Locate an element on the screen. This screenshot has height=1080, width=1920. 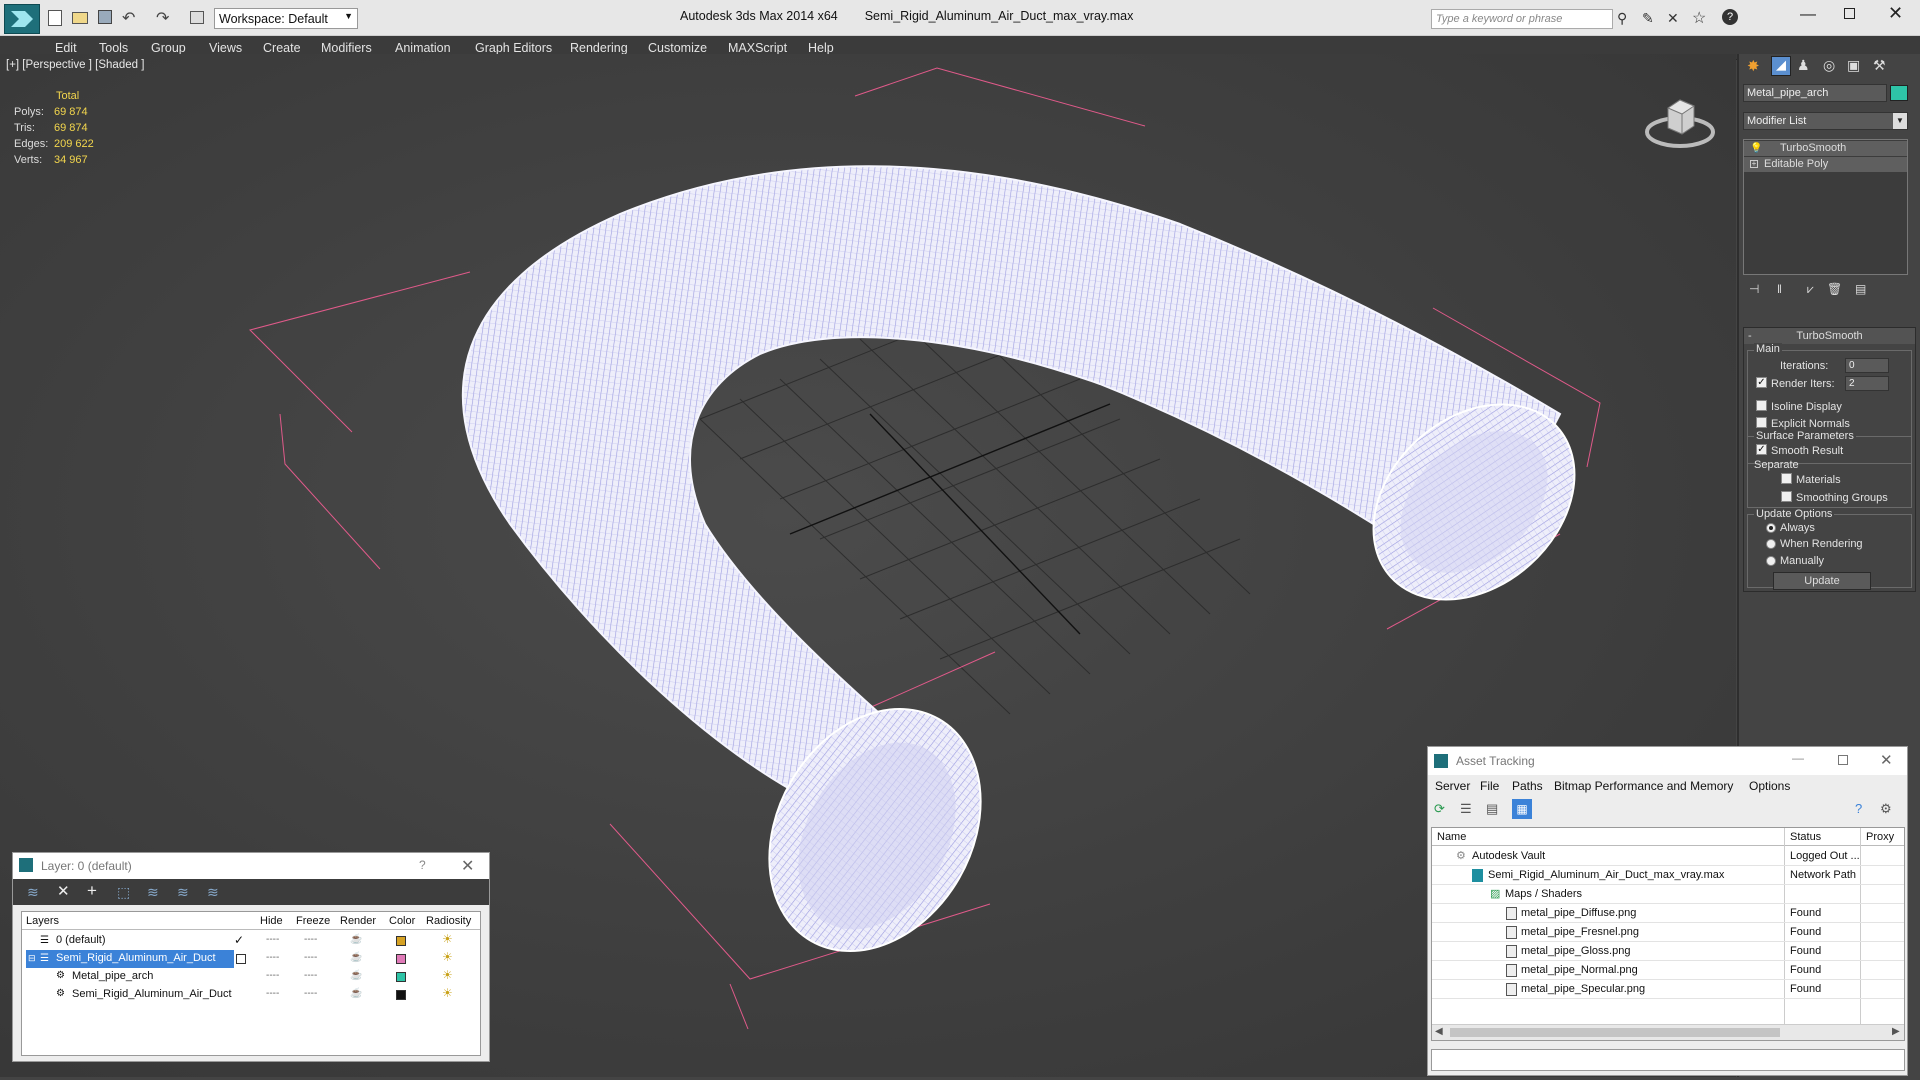
asset-row: metal_pipe_Specular.png Found is located at coordinates (1668, 989).